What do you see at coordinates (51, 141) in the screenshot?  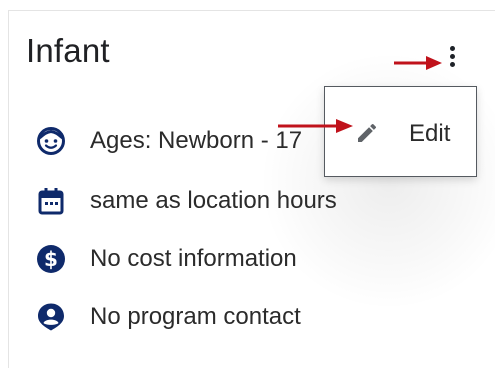 I see `child-face-icon` at bounding box center [51, 141].